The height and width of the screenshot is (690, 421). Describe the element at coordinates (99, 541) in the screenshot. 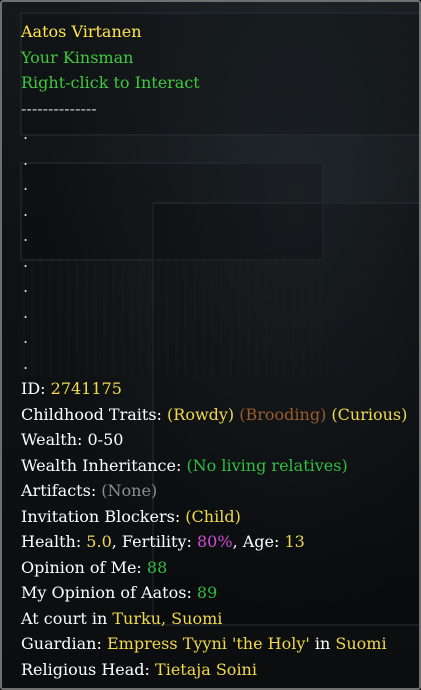

I see `health-value: 5.0` at that location.